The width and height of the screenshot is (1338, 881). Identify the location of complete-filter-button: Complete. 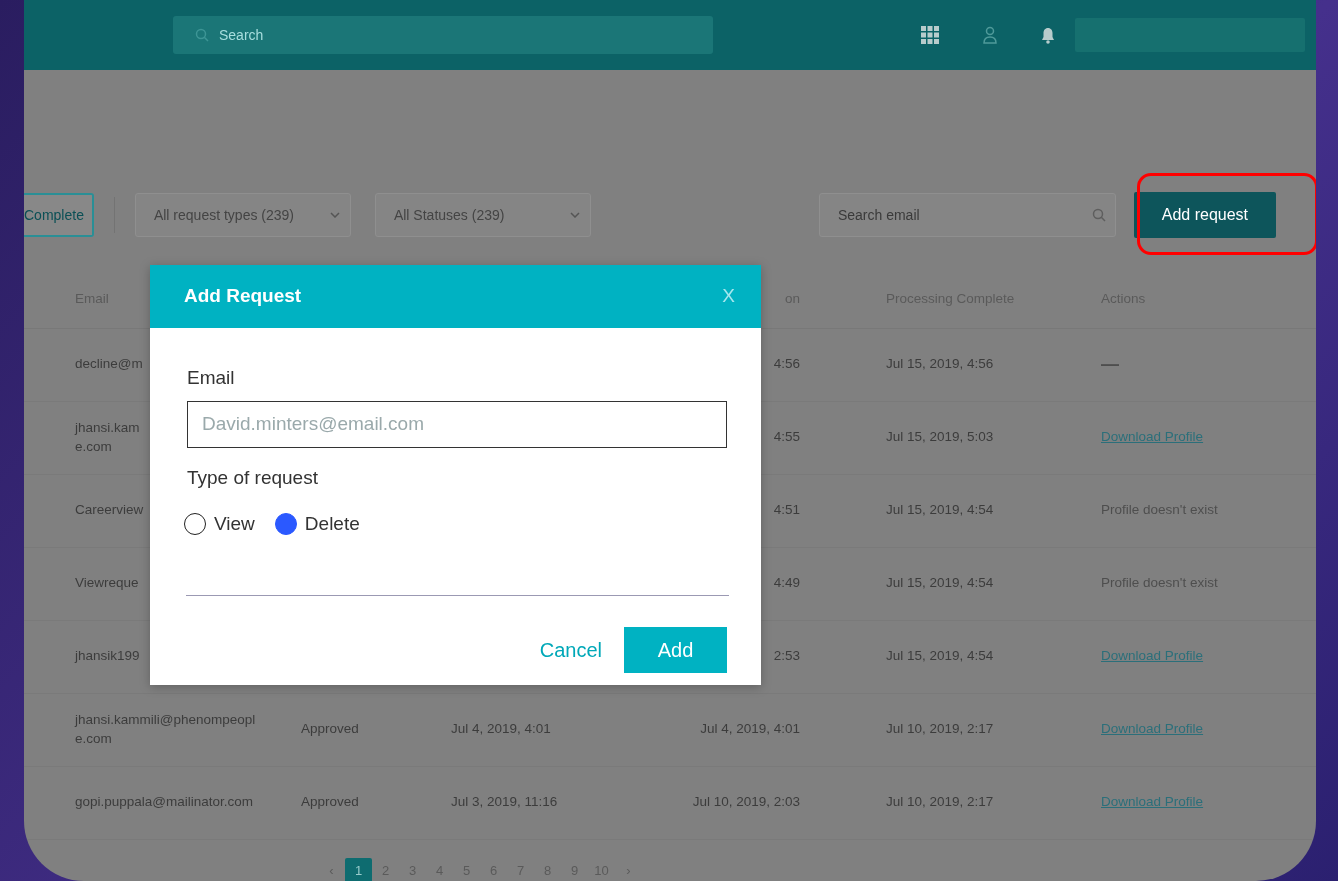
(59, 215).